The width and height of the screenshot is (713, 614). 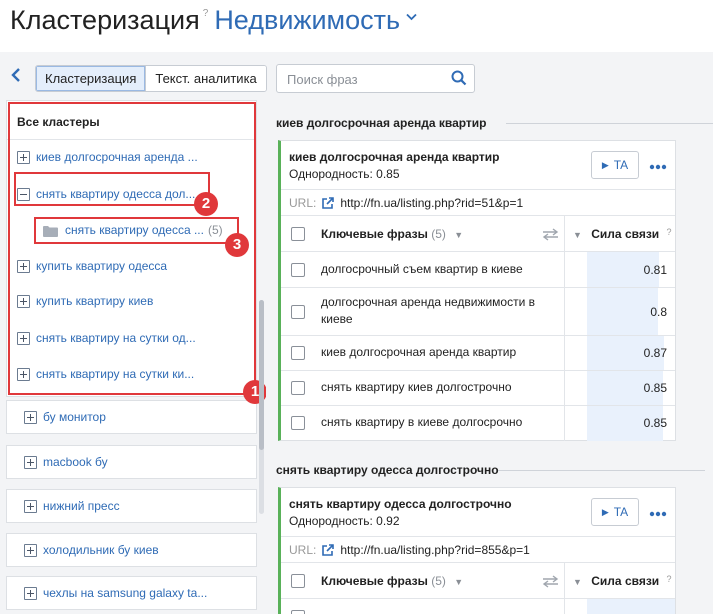 I want to click on project-selector: Недвижимость, so click(x=307, y=20).